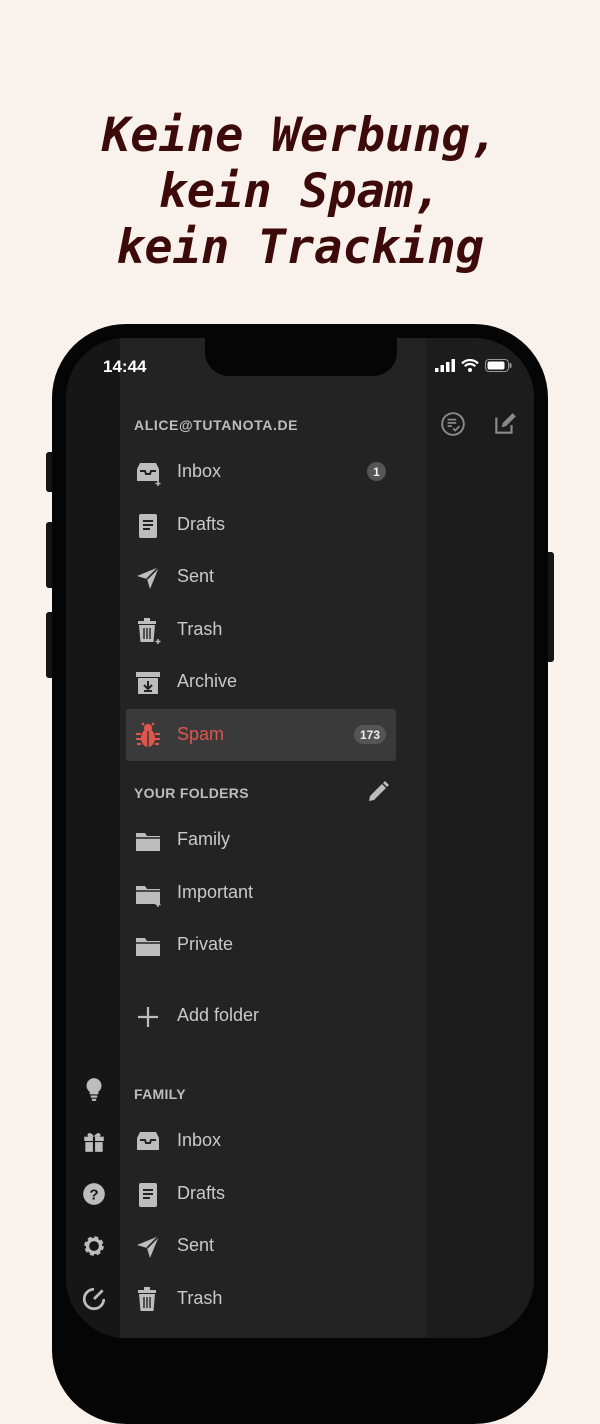 The width and height of the screenshot is (600, 1424). What do you see at coordinates (125, 366) in the screenshot?
I see `status-time: 14:44` at bounding box center [125, 366].